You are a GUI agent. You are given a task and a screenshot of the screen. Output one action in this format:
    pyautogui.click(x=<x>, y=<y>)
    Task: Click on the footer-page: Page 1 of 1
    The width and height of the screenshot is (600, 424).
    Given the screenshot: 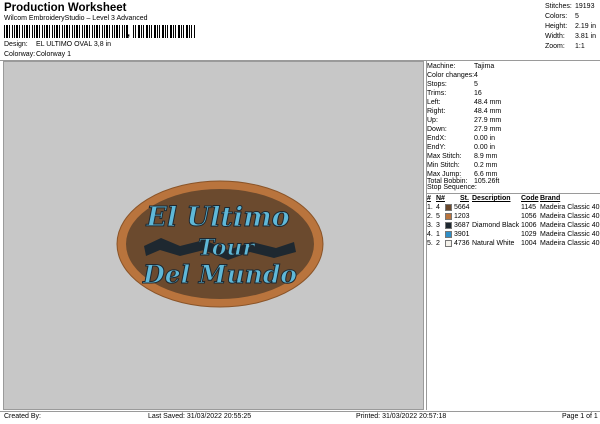 What is the action you would take?
    pyautogui.click(x=580, y=416)
    